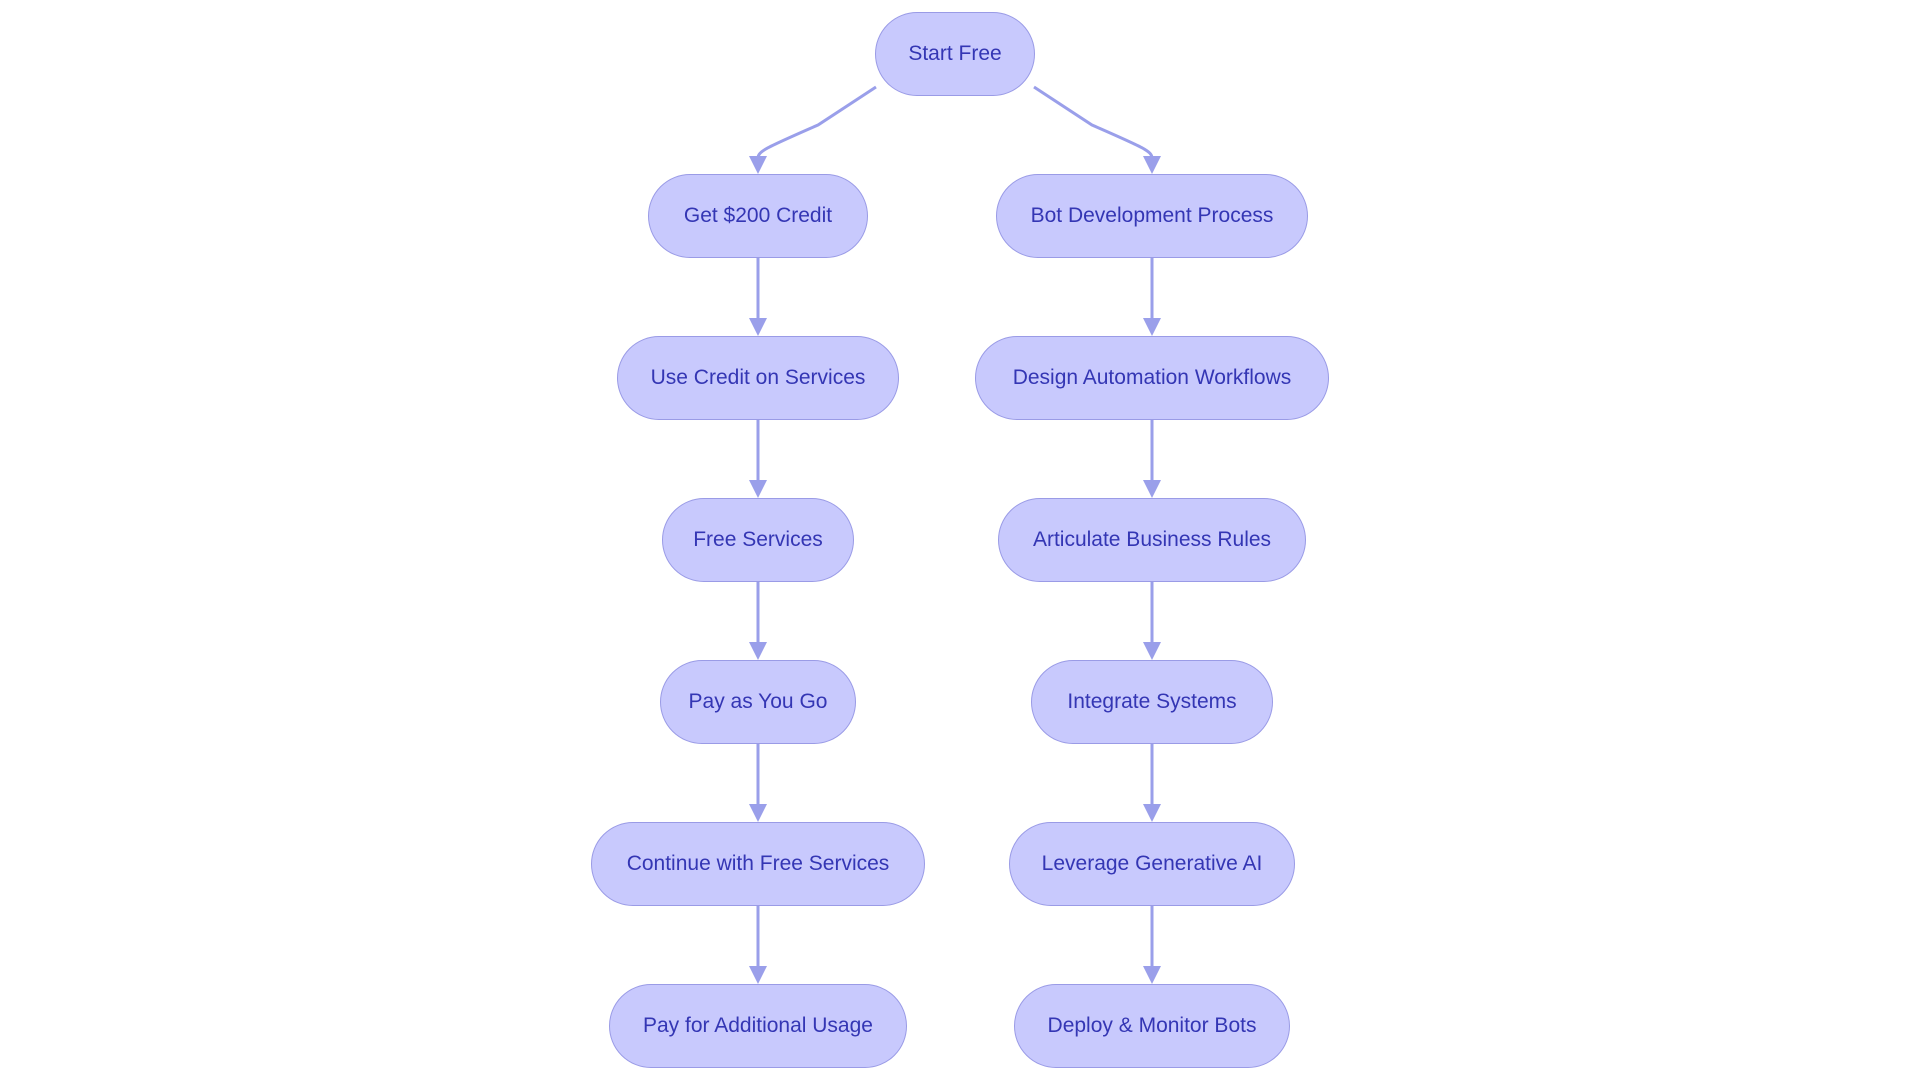 This screenshot has width=1920, height=1080. I want to click on node-deploy-and-monitor-bots: Deploy & Monitor Bots, so click(1152, 1026).